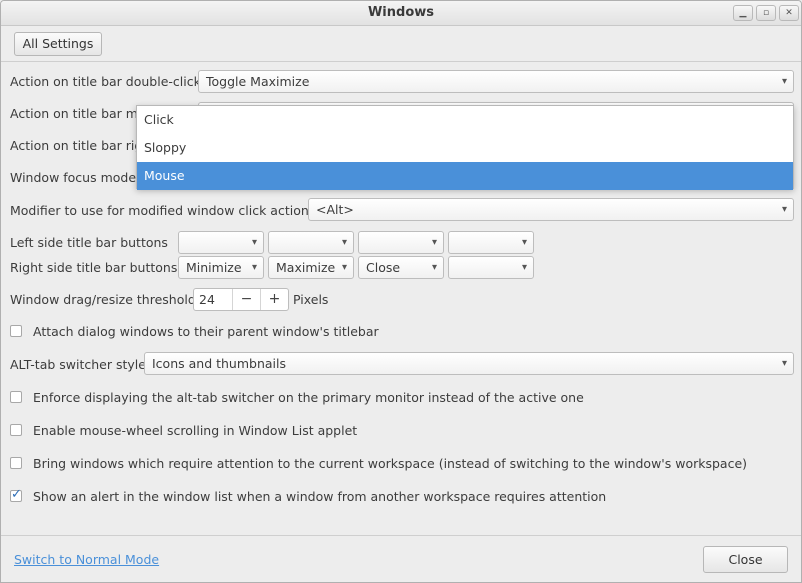 The width and height of the screenshot is (802, 583). I want to click on close-icon: ✕, so click(789, 13).